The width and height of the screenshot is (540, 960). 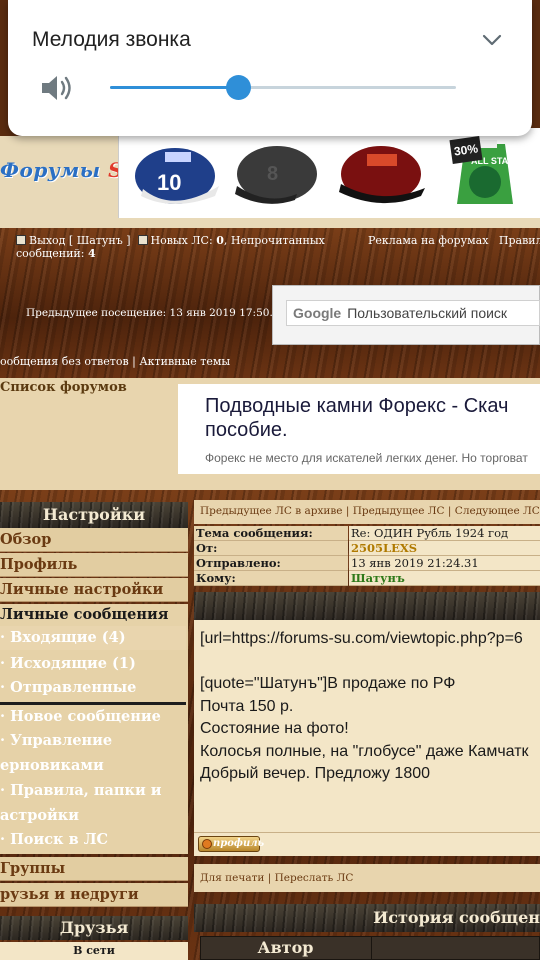 What do you see at coordinates (492, 40) in the screenshot?
I see `chevron-down-icon` at bounding box center [492, 40].